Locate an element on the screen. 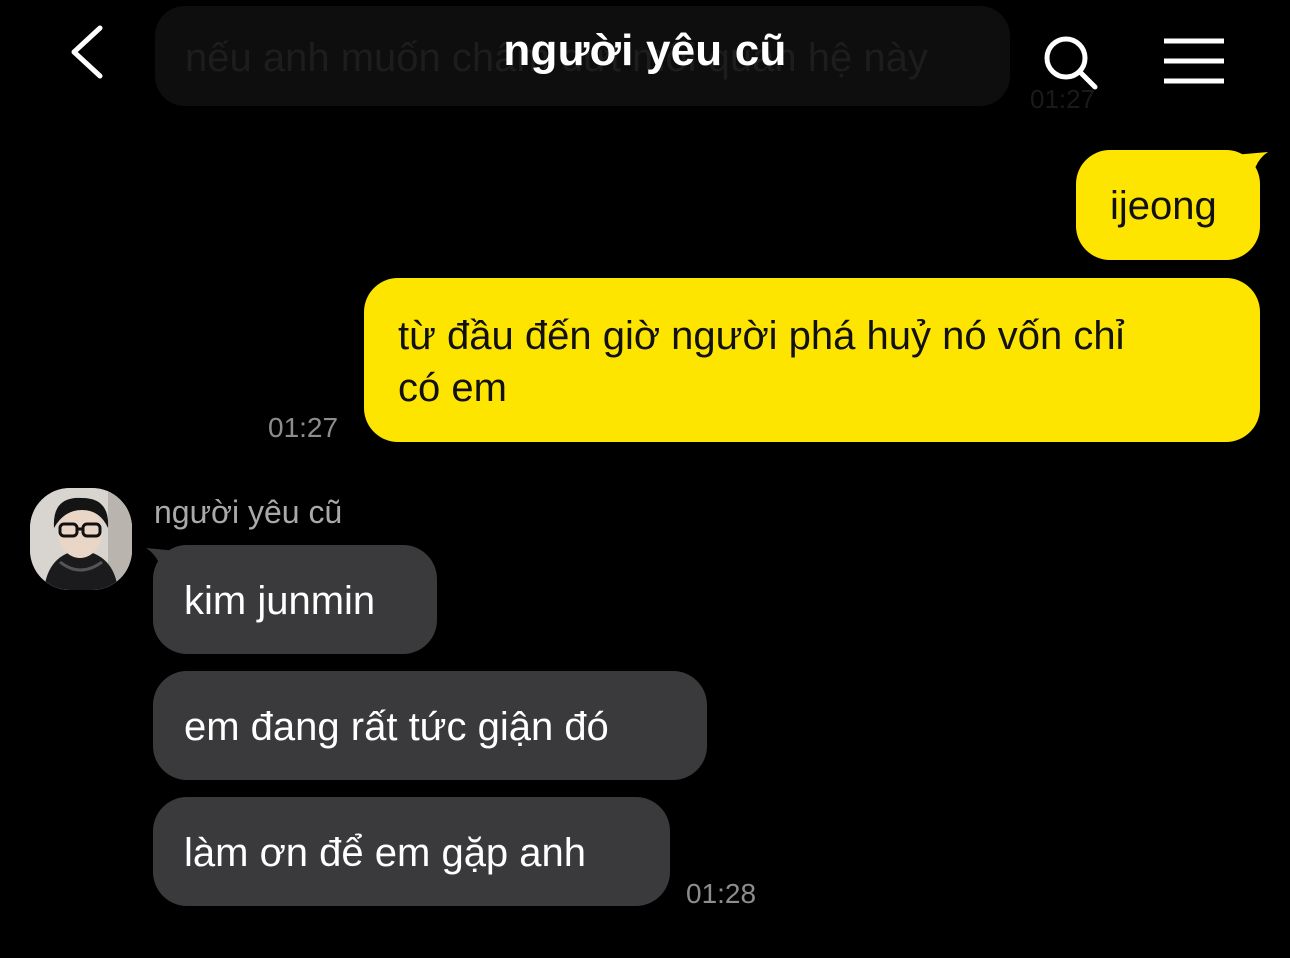  message-text: làm ơn để em gặp anh is located at coordinates (385, 853).